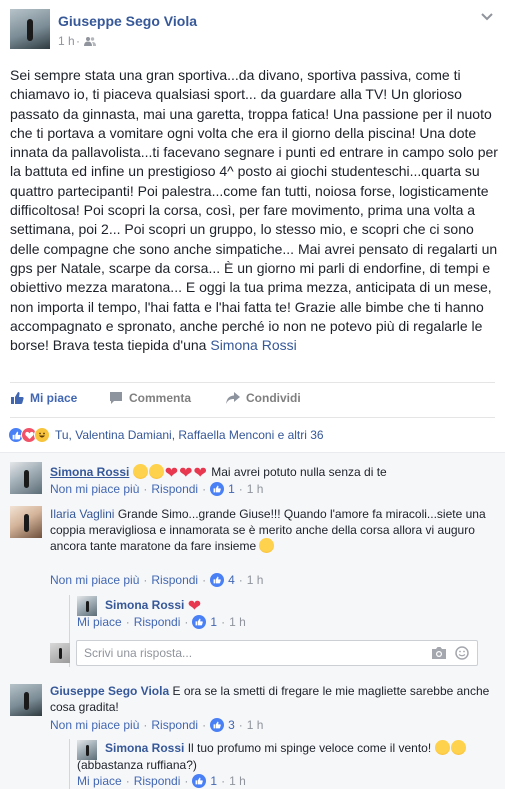 The height and width of the screenshot is (789, 505). I want to click on comment-button: Commenta, so click(150, 398).